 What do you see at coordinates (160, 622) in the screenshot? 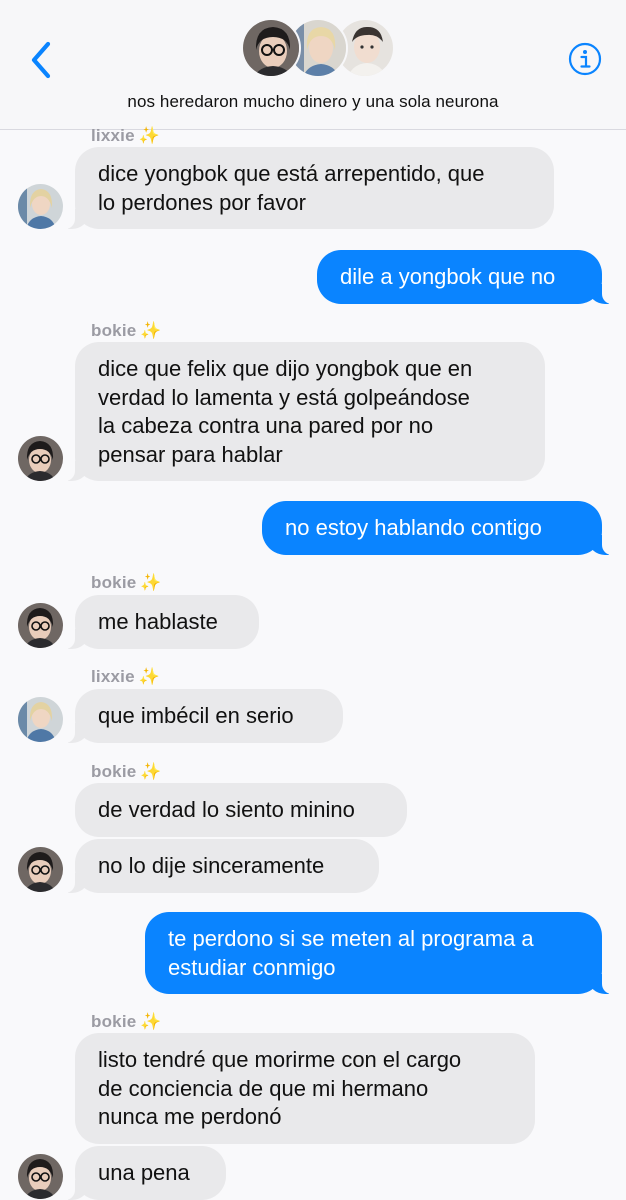
I see `message-bubble-incoming: me hablaste` at bounding box center [160, 622].